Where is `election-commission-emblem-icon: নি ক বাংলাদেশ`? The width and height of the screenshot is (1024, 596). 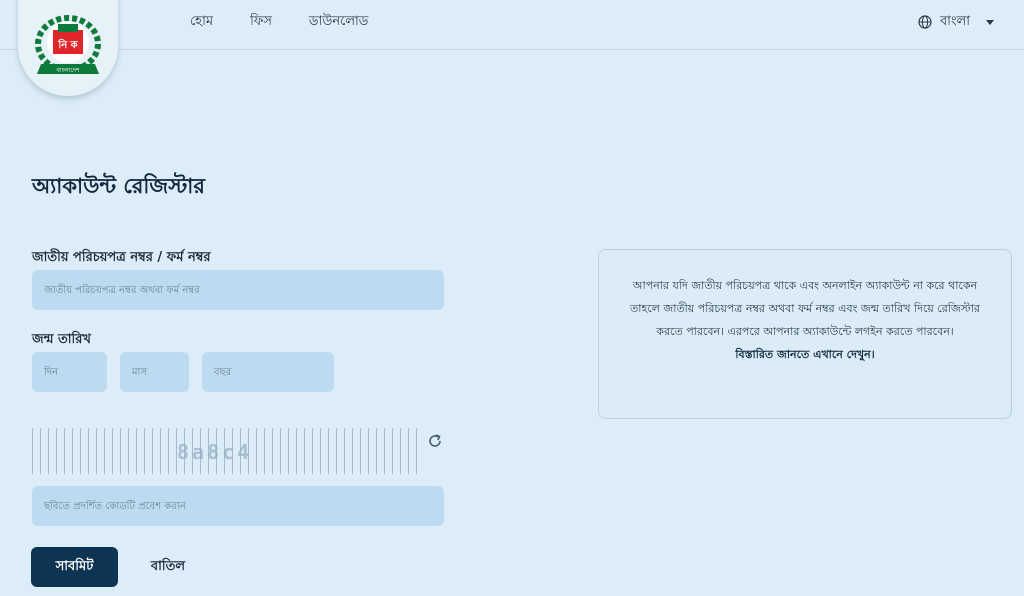 election-commission-emblem-icon: নি ক বাংলাদেশ is located at coordinates (68, 44).